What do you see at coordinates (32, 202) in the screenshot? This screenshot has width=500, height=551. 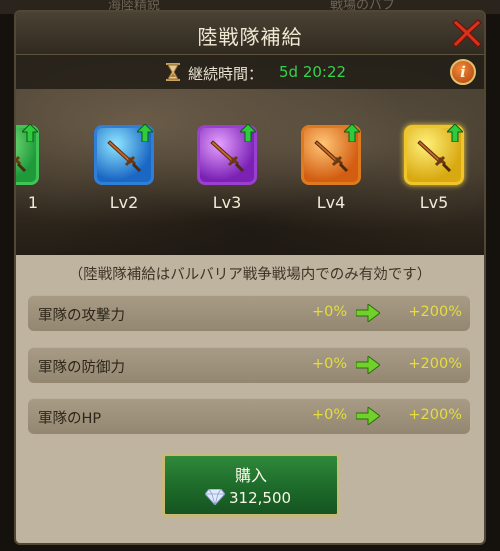 I see `level-1-label: 1` at bounding box center [32, 202].